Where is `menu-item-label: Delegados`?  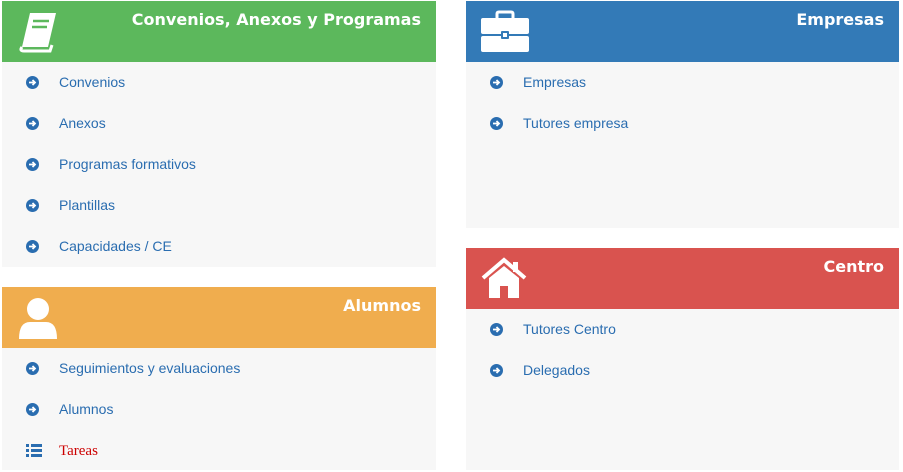 menu-item-label: Delegados is located at coordinates (556, 370).